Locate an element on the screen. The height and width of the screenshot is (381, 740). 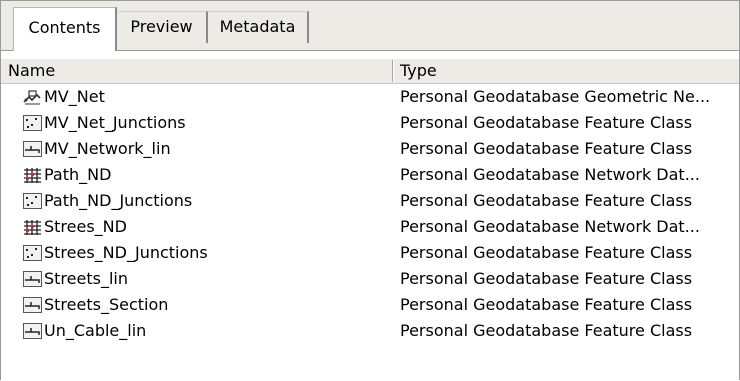
item-name: Path_ND_Junctions is located at coordinates (118, 200).